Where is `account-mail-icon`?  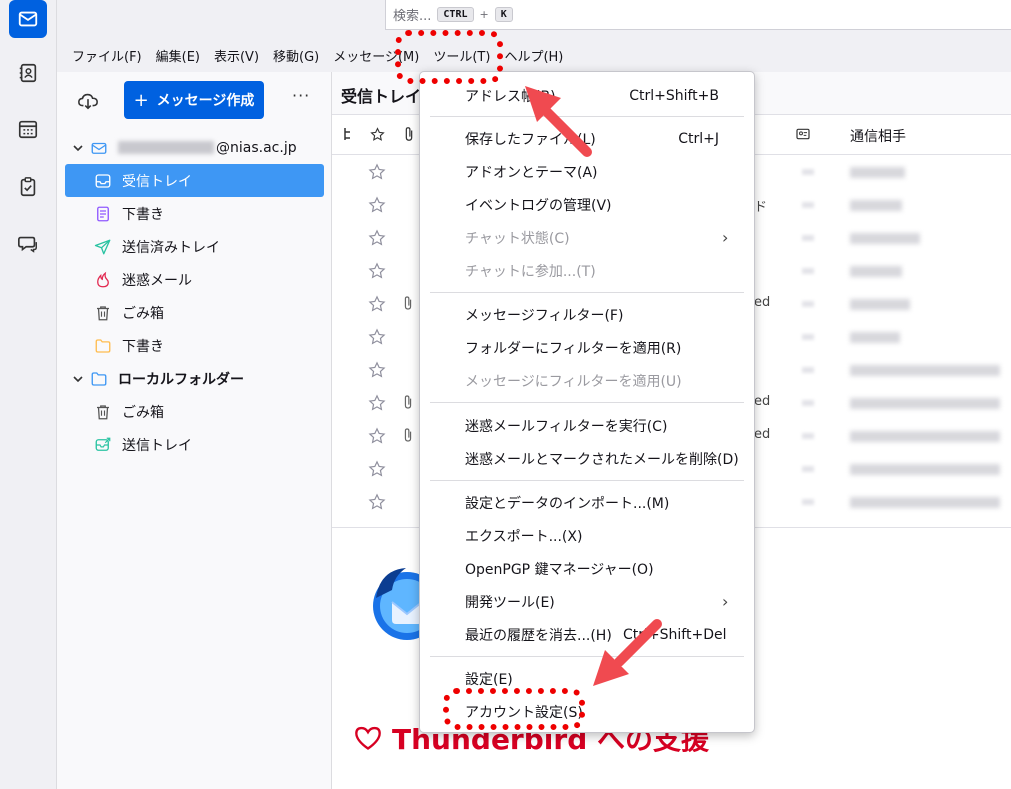
account-mail-icon is located at coordinates (99, 148).